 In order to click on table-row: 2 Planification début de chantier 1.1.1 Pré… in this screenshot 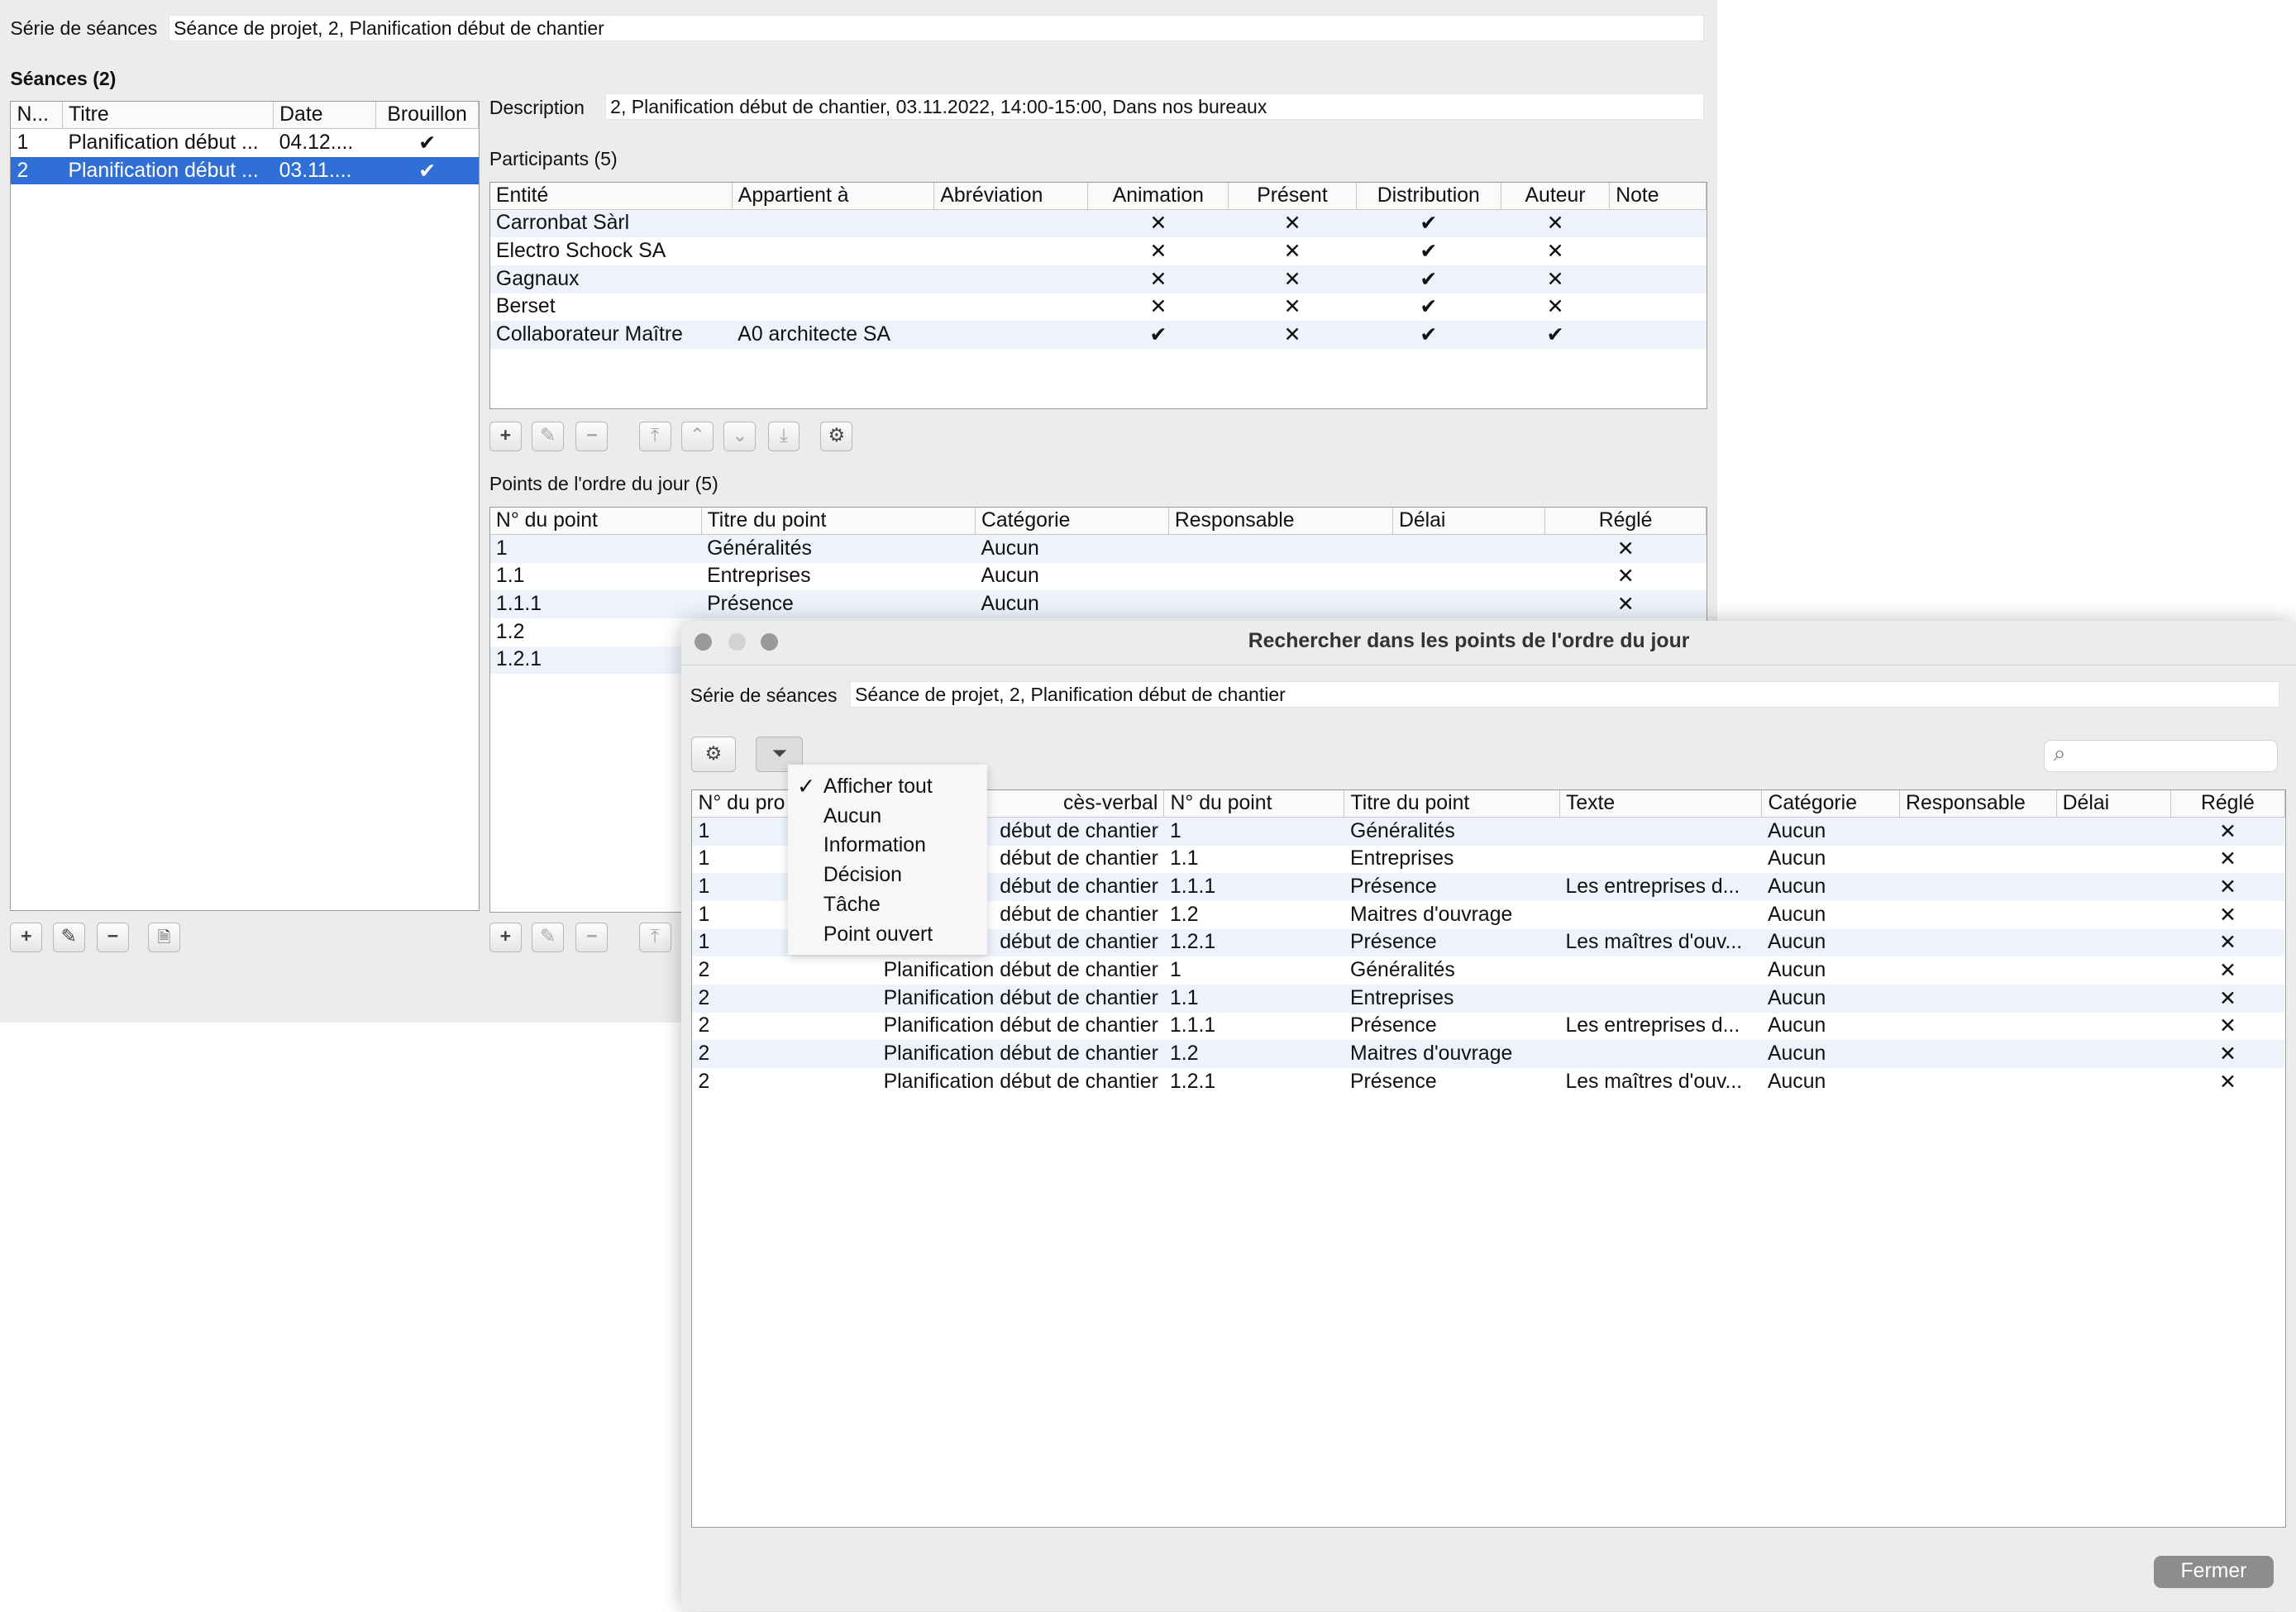, I will do `click(1488, 1027)`.